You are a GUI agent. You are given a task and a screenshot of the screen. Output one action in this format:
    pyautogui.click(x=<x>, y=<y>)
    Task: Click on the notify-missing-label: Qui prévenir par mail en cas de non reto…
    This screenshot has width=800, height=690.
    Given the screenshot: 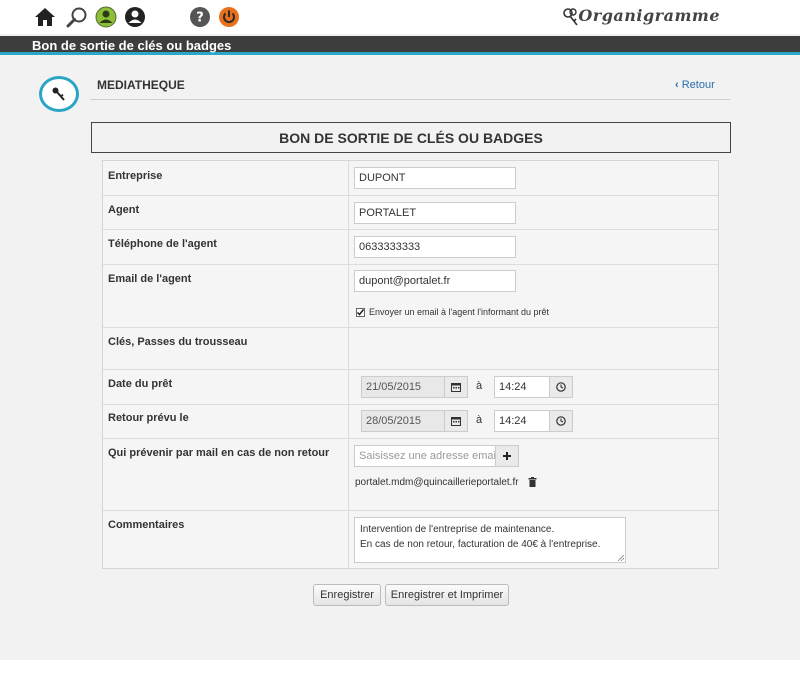 What is the action you would take?
    pyautogui.click(x=219, y=453)
    